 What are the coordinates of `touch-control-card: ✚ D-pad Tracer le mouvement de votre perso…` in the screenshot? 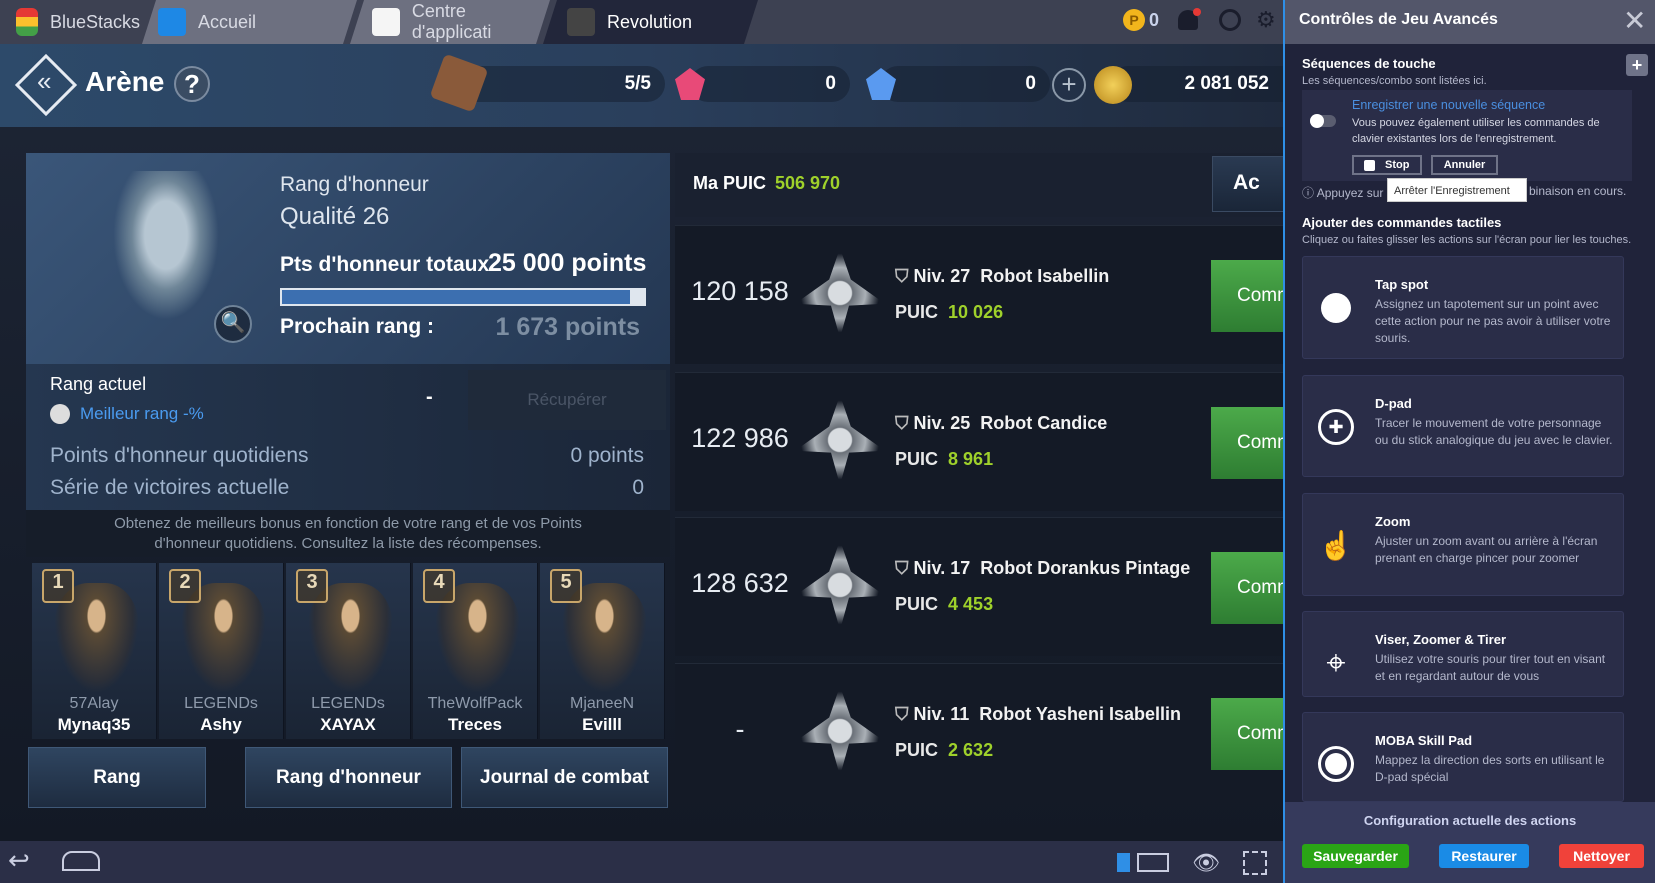 It's located at (1463, 426).